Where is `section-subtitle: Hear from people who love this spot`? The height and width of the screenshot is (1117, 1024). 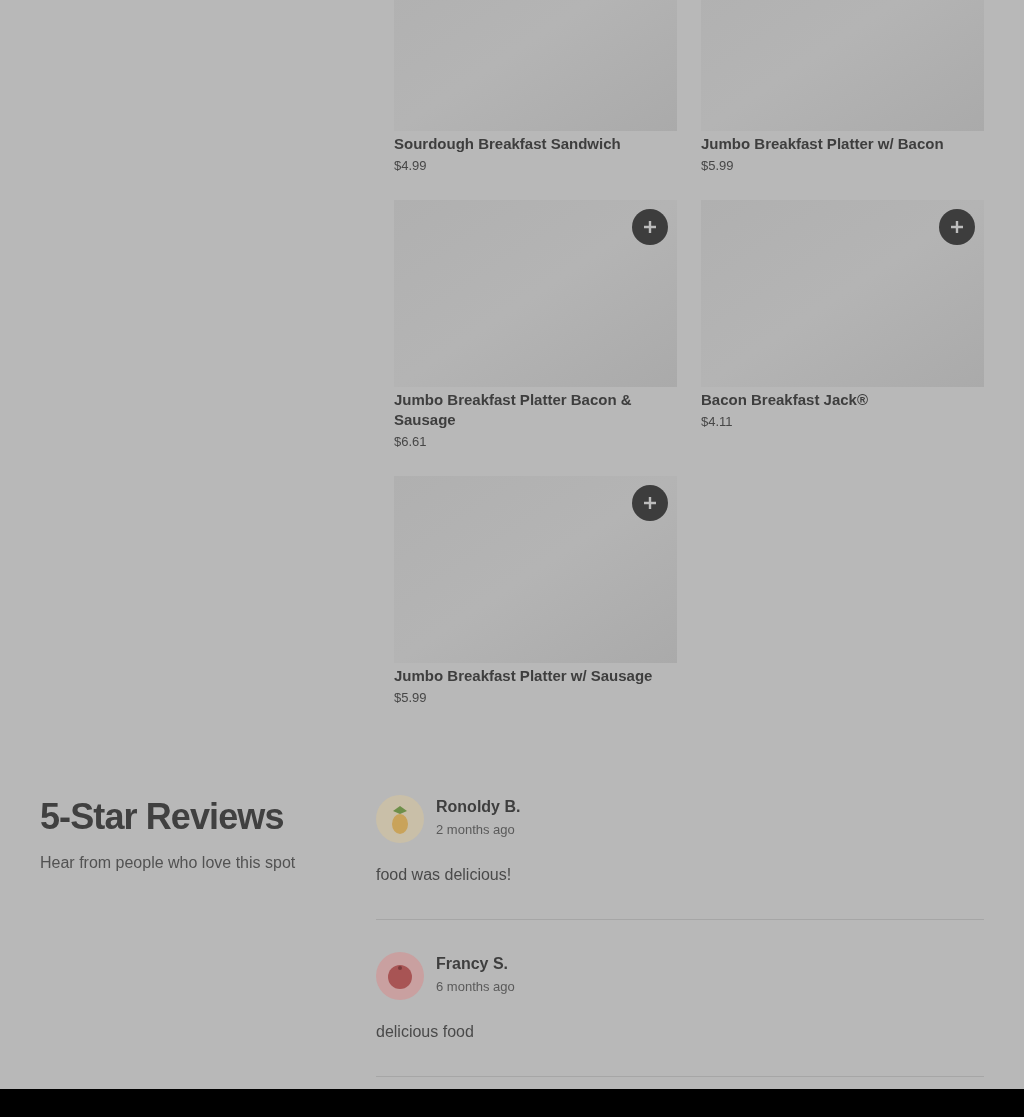 section-subtitle: Hear from people who love this spot is located at coordinates (168, 863).